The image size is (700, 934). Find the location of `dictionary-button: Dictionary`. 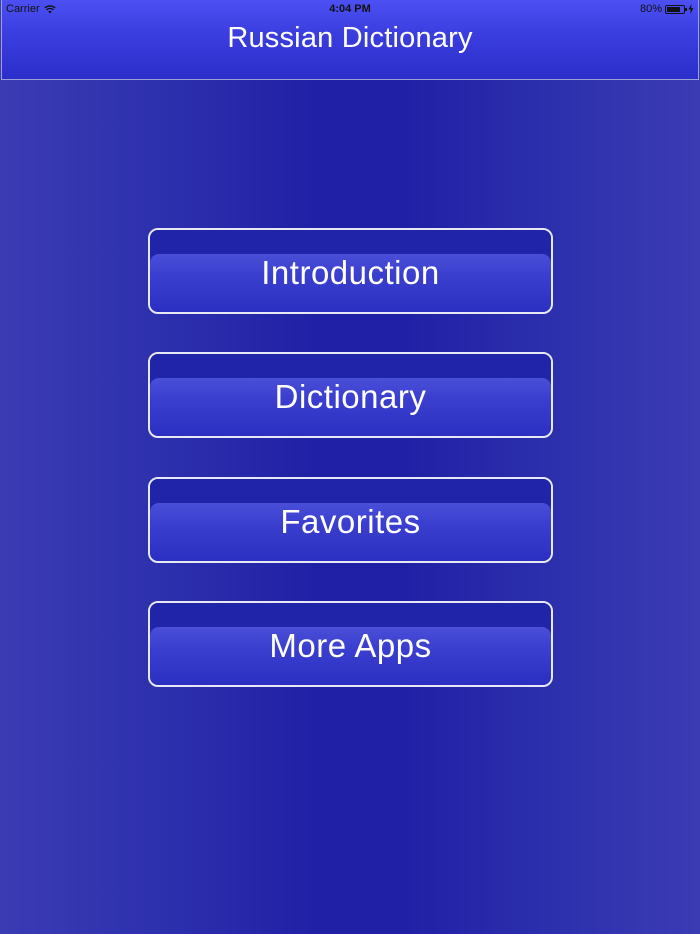

dictionary-button: Dictionary is located at coordinates (350, 395).